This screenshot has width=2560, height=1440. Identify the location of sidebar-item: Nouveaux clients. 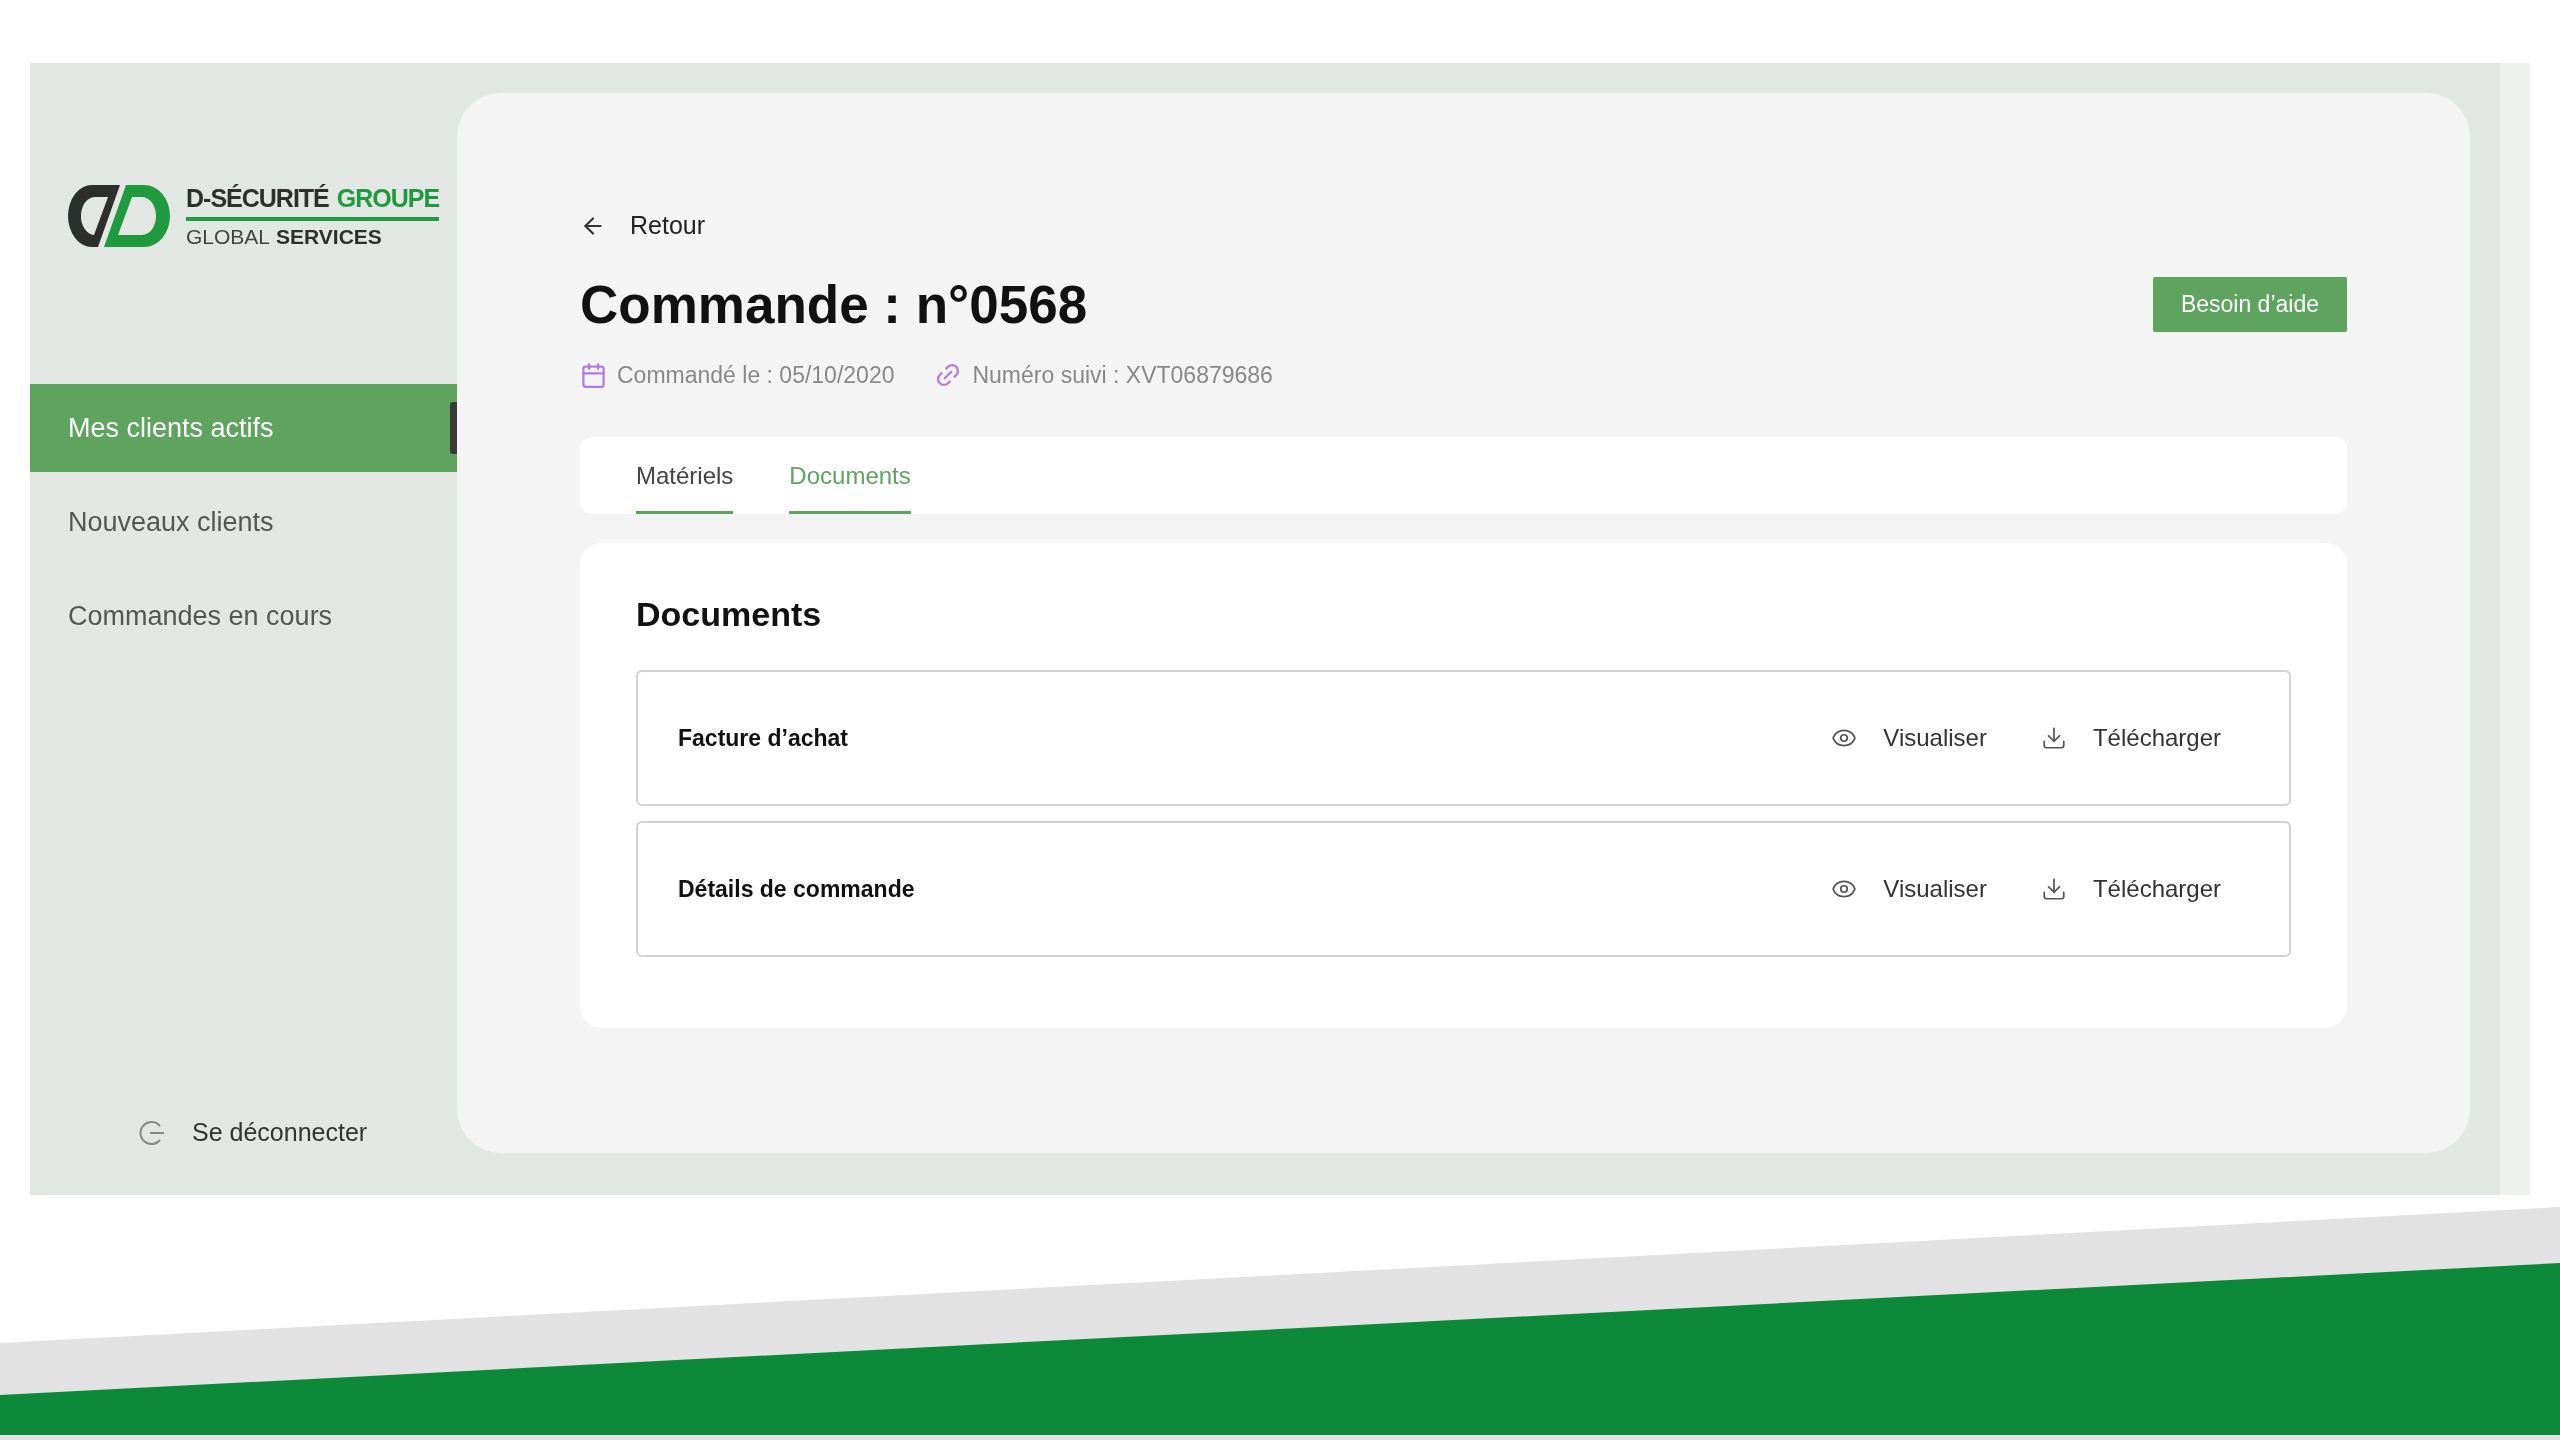
(243, 522).